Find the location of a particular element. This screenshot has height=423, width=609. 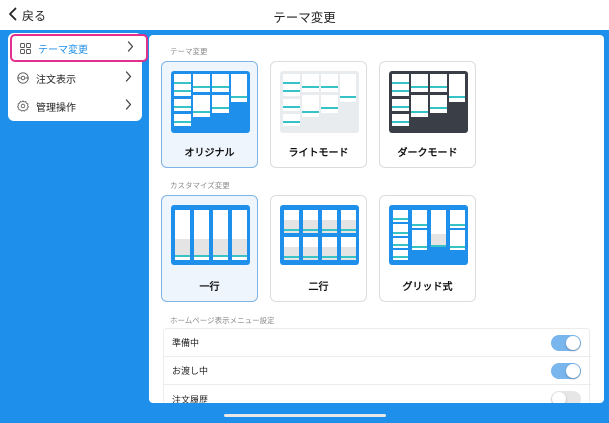

theme-option-label: ライトモード is located at coordinates (318, 153).